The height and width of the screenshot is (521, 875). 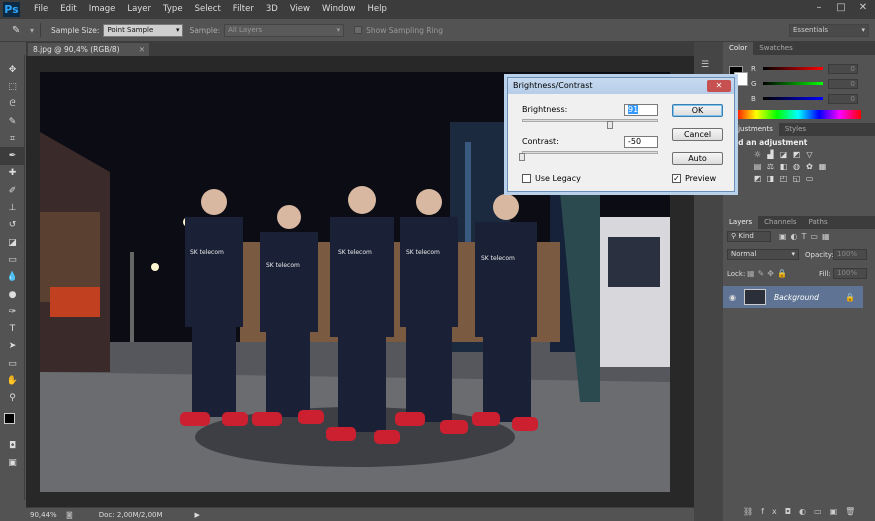 What do you see at coordinates (173, 9) in the screenshot?
I see `menu-type: Type` at bounding box center [173, 9].